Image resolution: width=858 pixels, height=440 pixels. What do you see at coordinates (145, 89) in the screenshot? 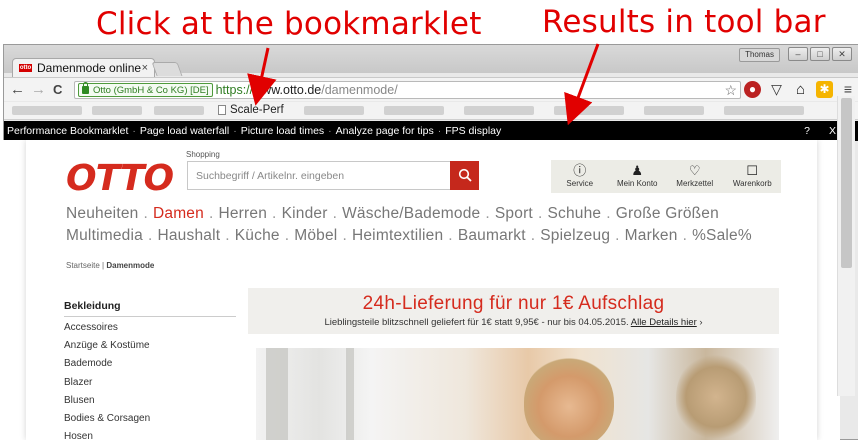
I see `ev-certificate-badge: Otto (GmbH & Co KG) [DE]` at bounding box center [145, 89].